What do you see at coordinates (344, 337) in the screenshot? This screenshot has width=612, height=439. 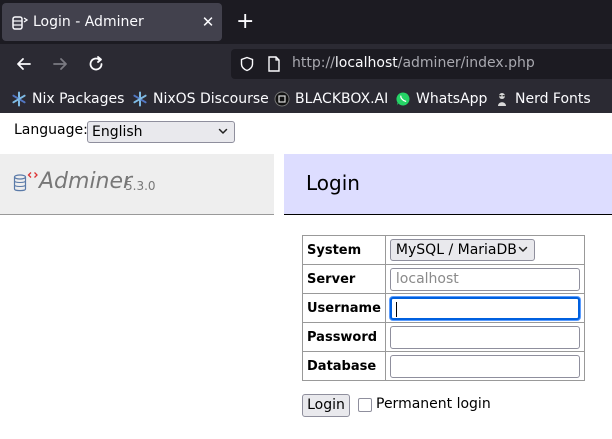 I see `password-label: Password` at bounding box center [344, 337].